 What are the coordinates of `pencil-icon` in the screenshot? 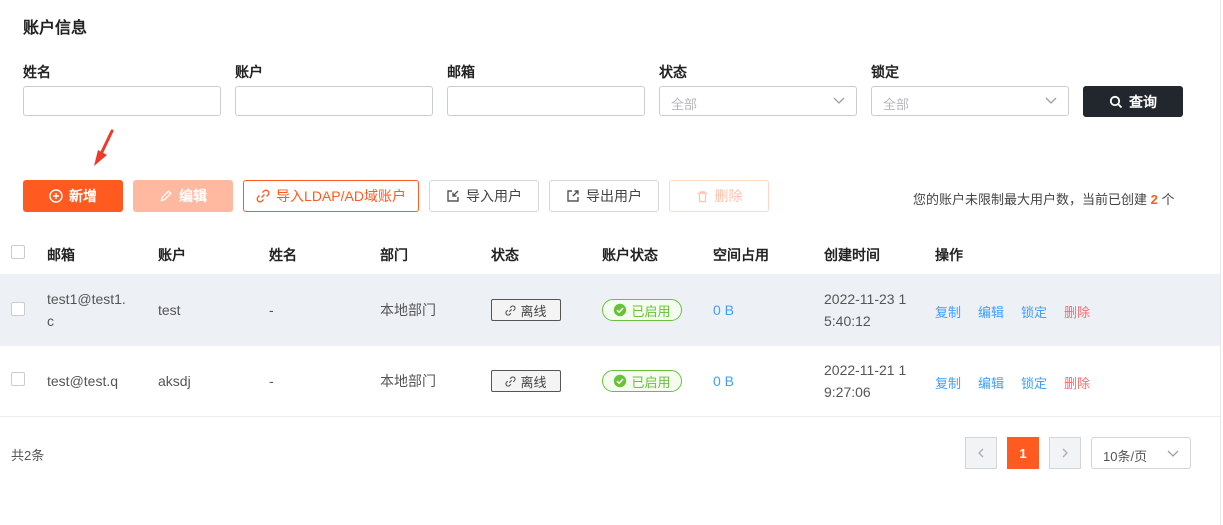 It's located at (166, 196).